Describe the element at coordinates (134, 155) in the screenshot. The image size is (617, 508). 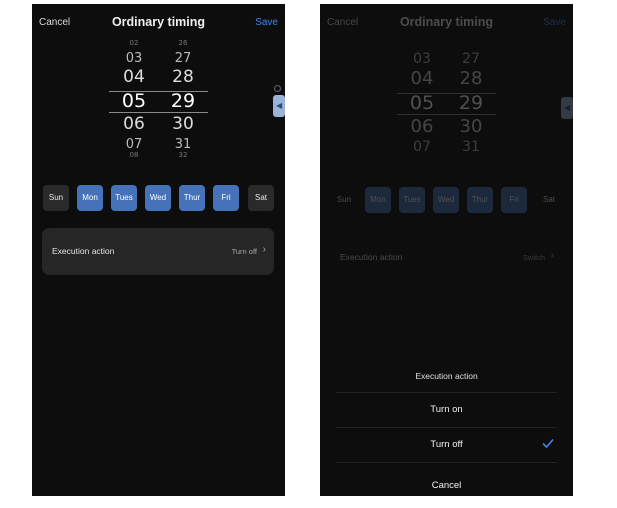
I see `hour-option: 08` at that location.